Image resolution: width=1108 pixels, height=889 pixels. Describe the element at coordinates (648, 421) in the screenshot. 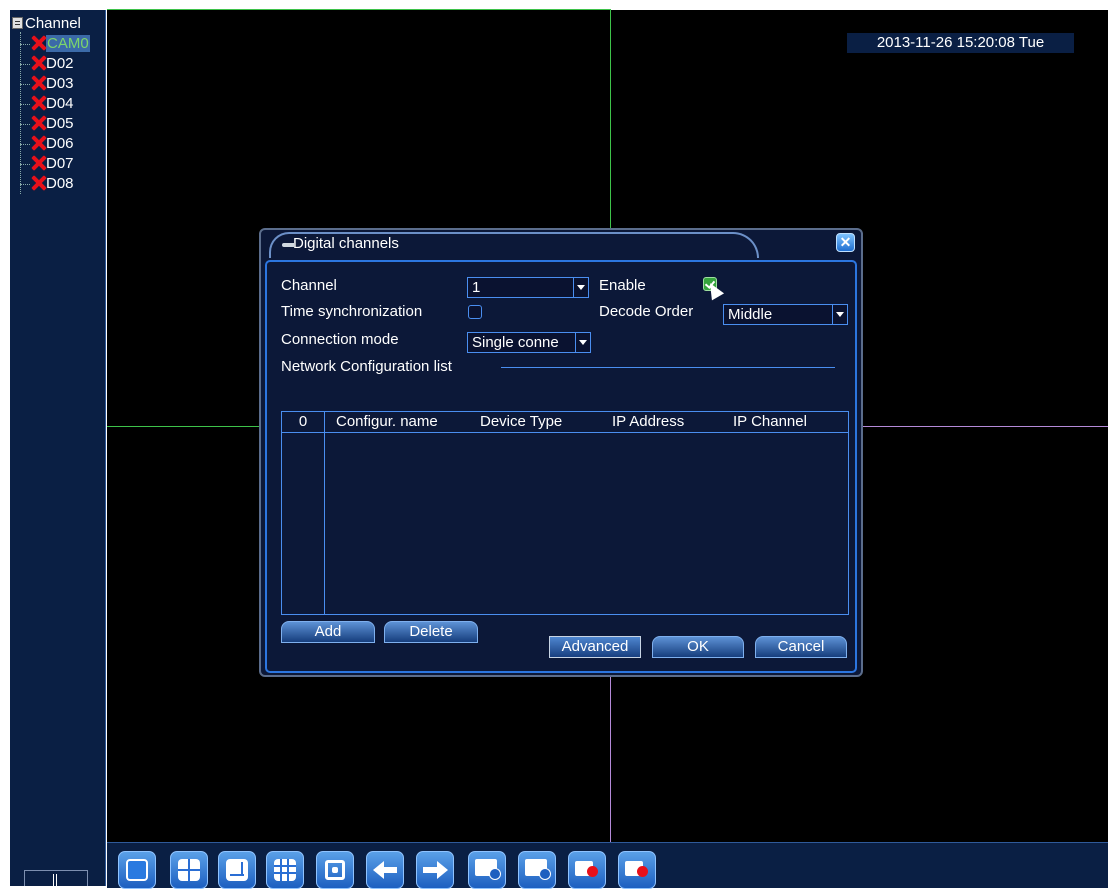

I see `column-header-ip-address: IP Address` at that location.